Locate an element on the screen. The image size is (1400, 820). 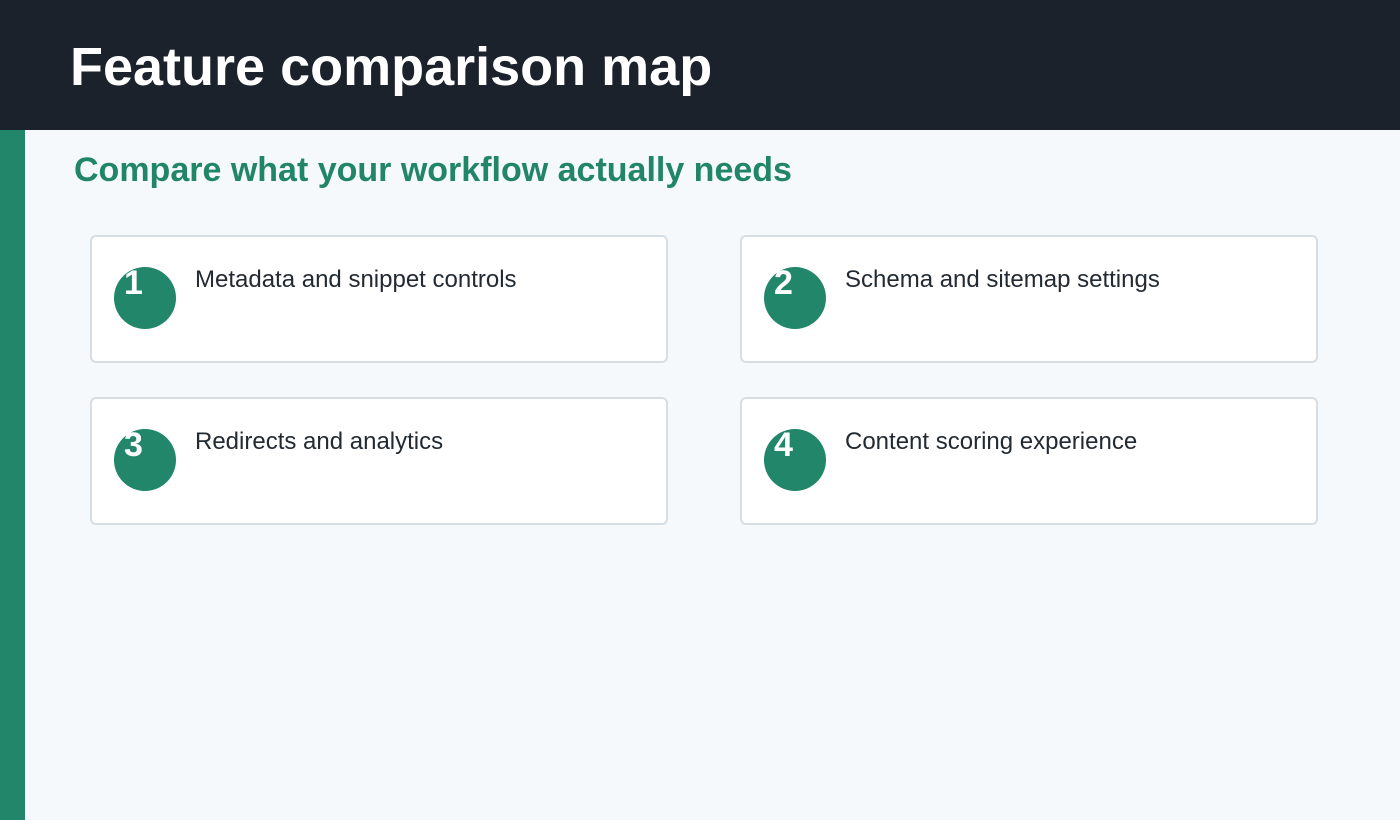
feature-label: Schema and sitemap settings is located at coordinates (1002, 279).